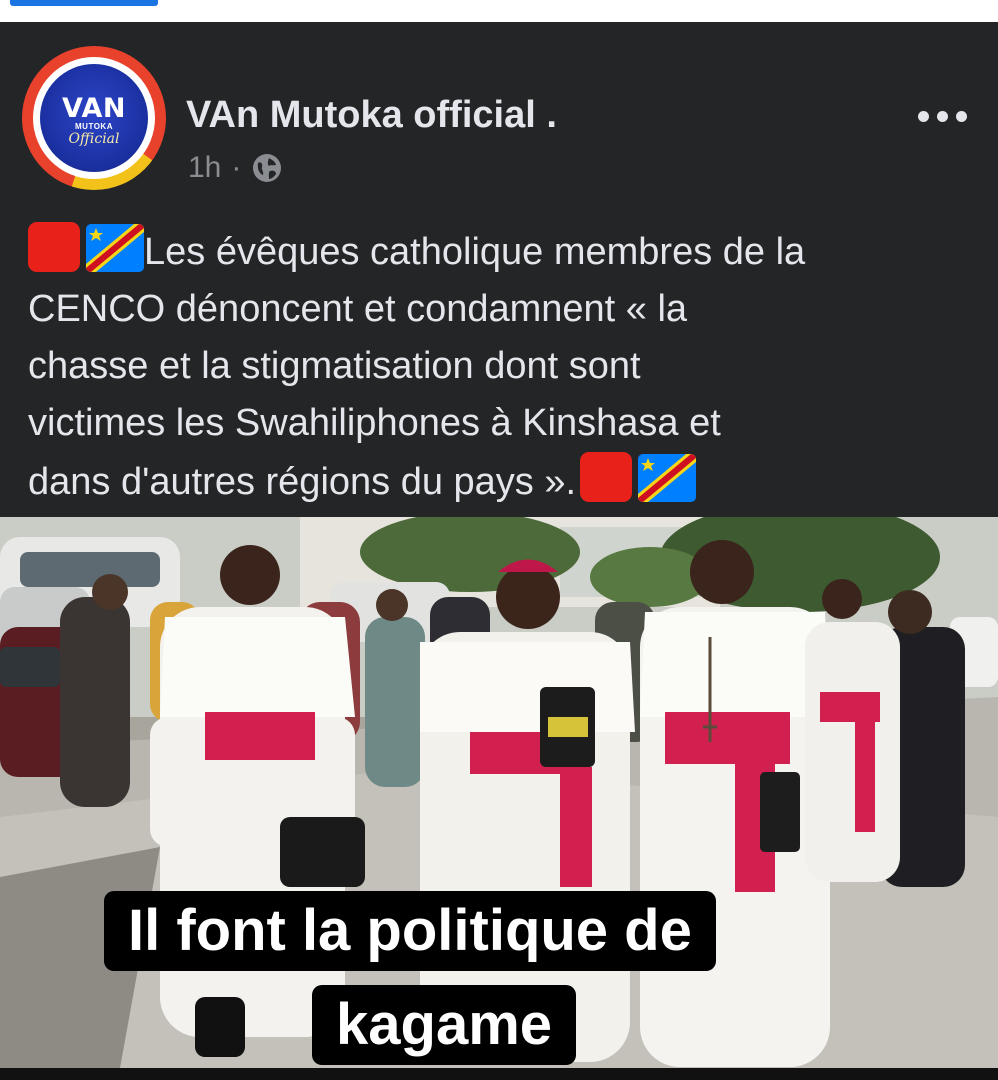  What do you see at coordinates (374, 423) in the screenshot?
I see `post-text-line-4: victimes les Swahiliphones à Kinshasa et` at bounding box center [374, 423].